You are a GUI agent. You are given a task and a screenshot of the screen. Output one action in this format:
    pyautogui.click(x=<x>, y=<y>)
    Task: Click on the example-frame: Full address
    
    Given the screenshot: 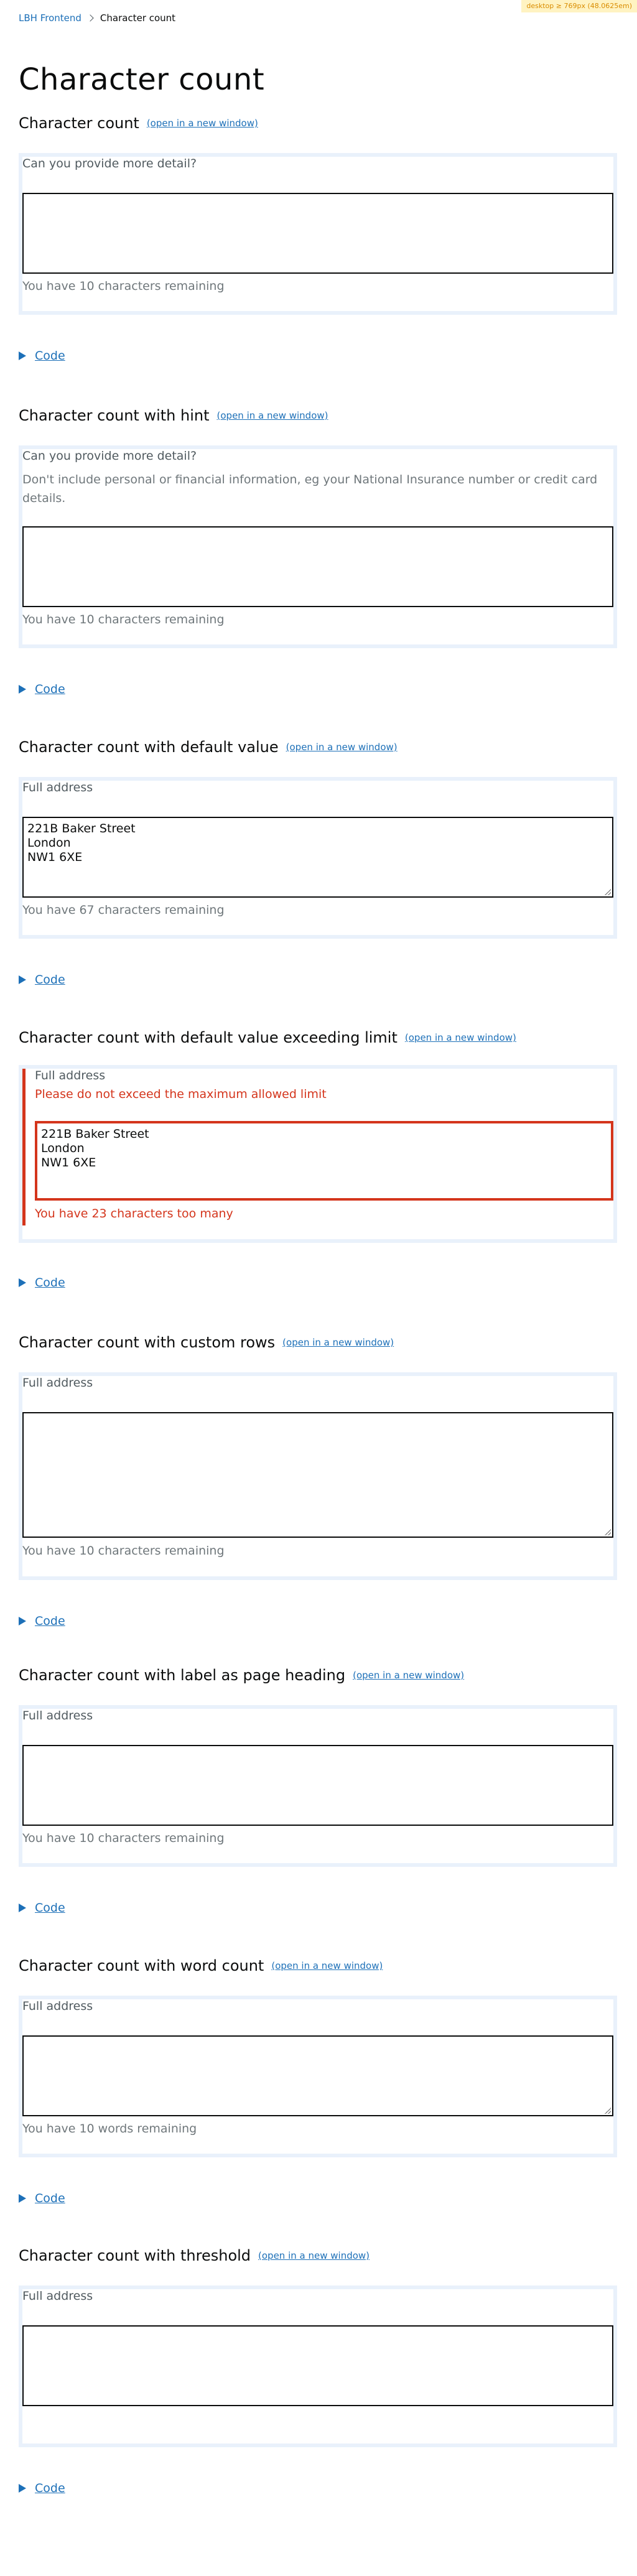 What is the action you would take?
    pyautogui.click(x=318, y=2366)
    